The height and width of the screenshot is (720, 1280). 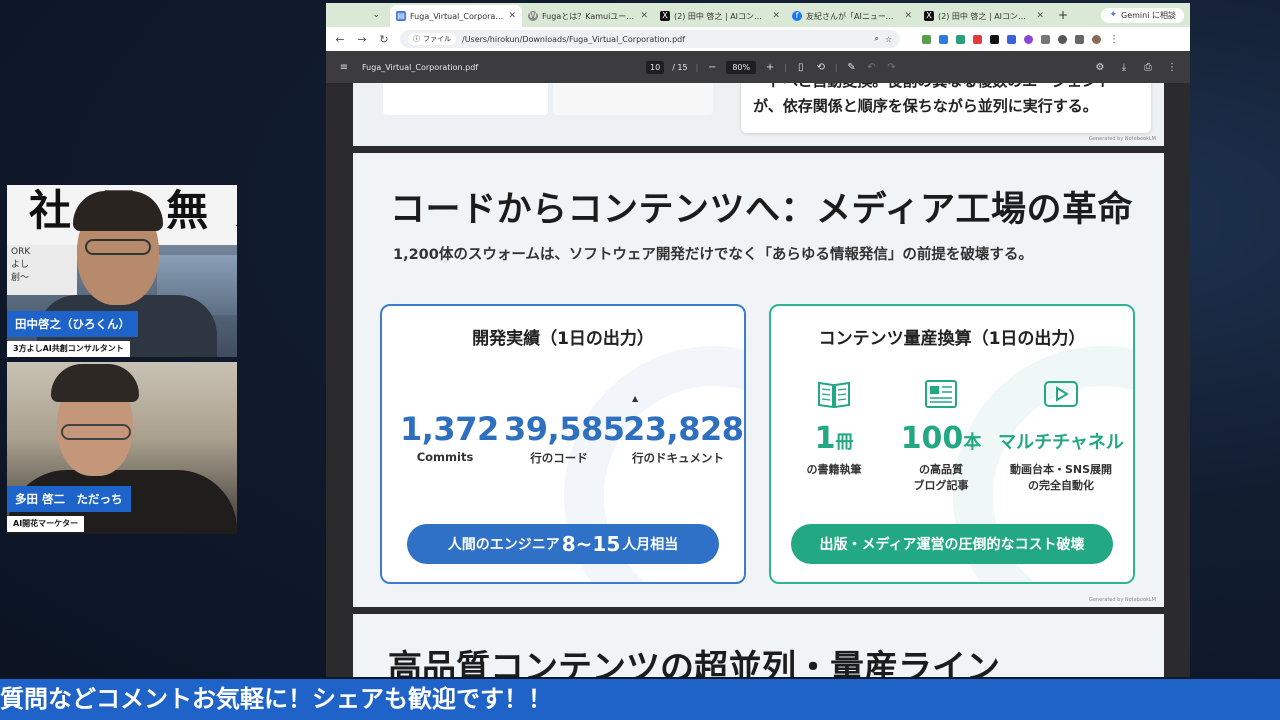 What do you see at coordinates (344, 67) in the screenshot?
I see `hamburger-menu-icon: ≡` at bounding box center [344, 67].